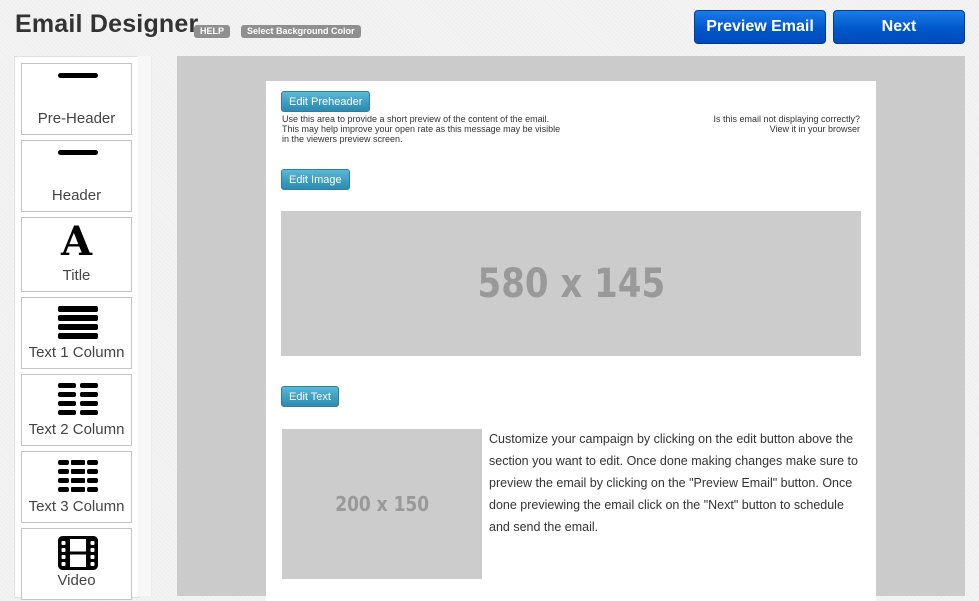  I want to click on sidebar-item-text-2-column: Text 2 Column, so click(76, 410).